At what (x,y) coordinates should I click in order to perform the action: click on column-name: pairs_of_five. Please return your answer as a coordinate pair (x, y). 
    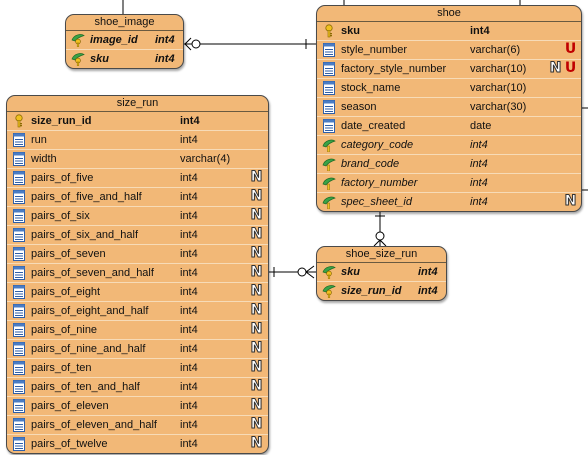
    Looking at the image, I should click on (62, 178).